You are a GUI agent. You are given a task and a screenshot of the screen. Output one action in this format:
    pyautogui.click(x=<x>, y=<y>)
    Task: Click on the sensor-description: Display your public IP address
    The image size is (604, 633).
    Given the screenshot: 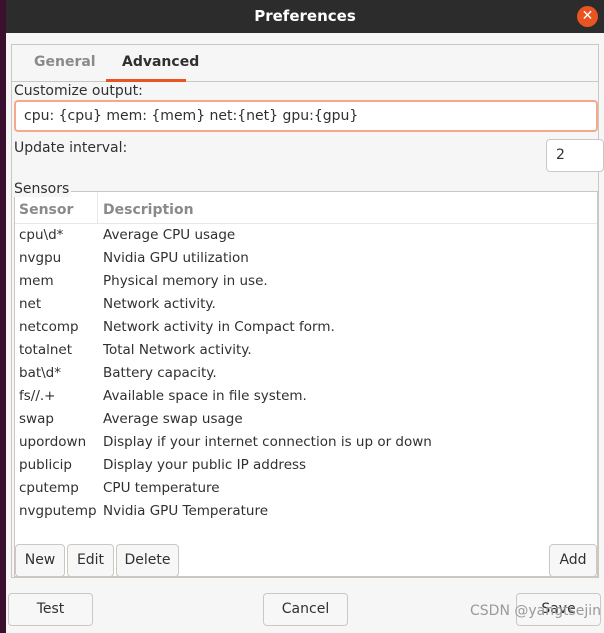 What is the action you would take?
    pyautogui.click(x=205, y=465)
    